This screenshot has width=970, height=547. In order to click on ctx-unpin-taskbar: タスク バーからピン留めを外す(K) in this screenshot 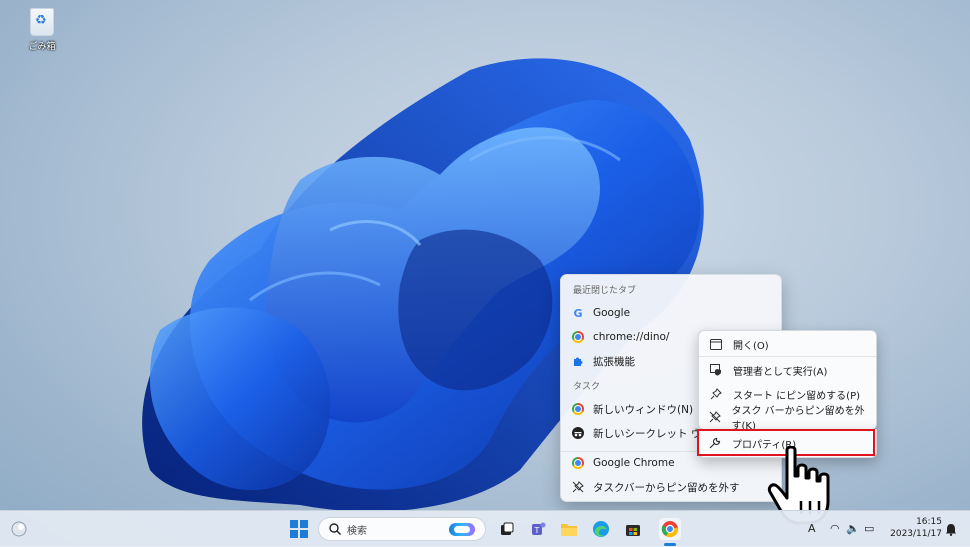, I will do `click(787, 419)`.